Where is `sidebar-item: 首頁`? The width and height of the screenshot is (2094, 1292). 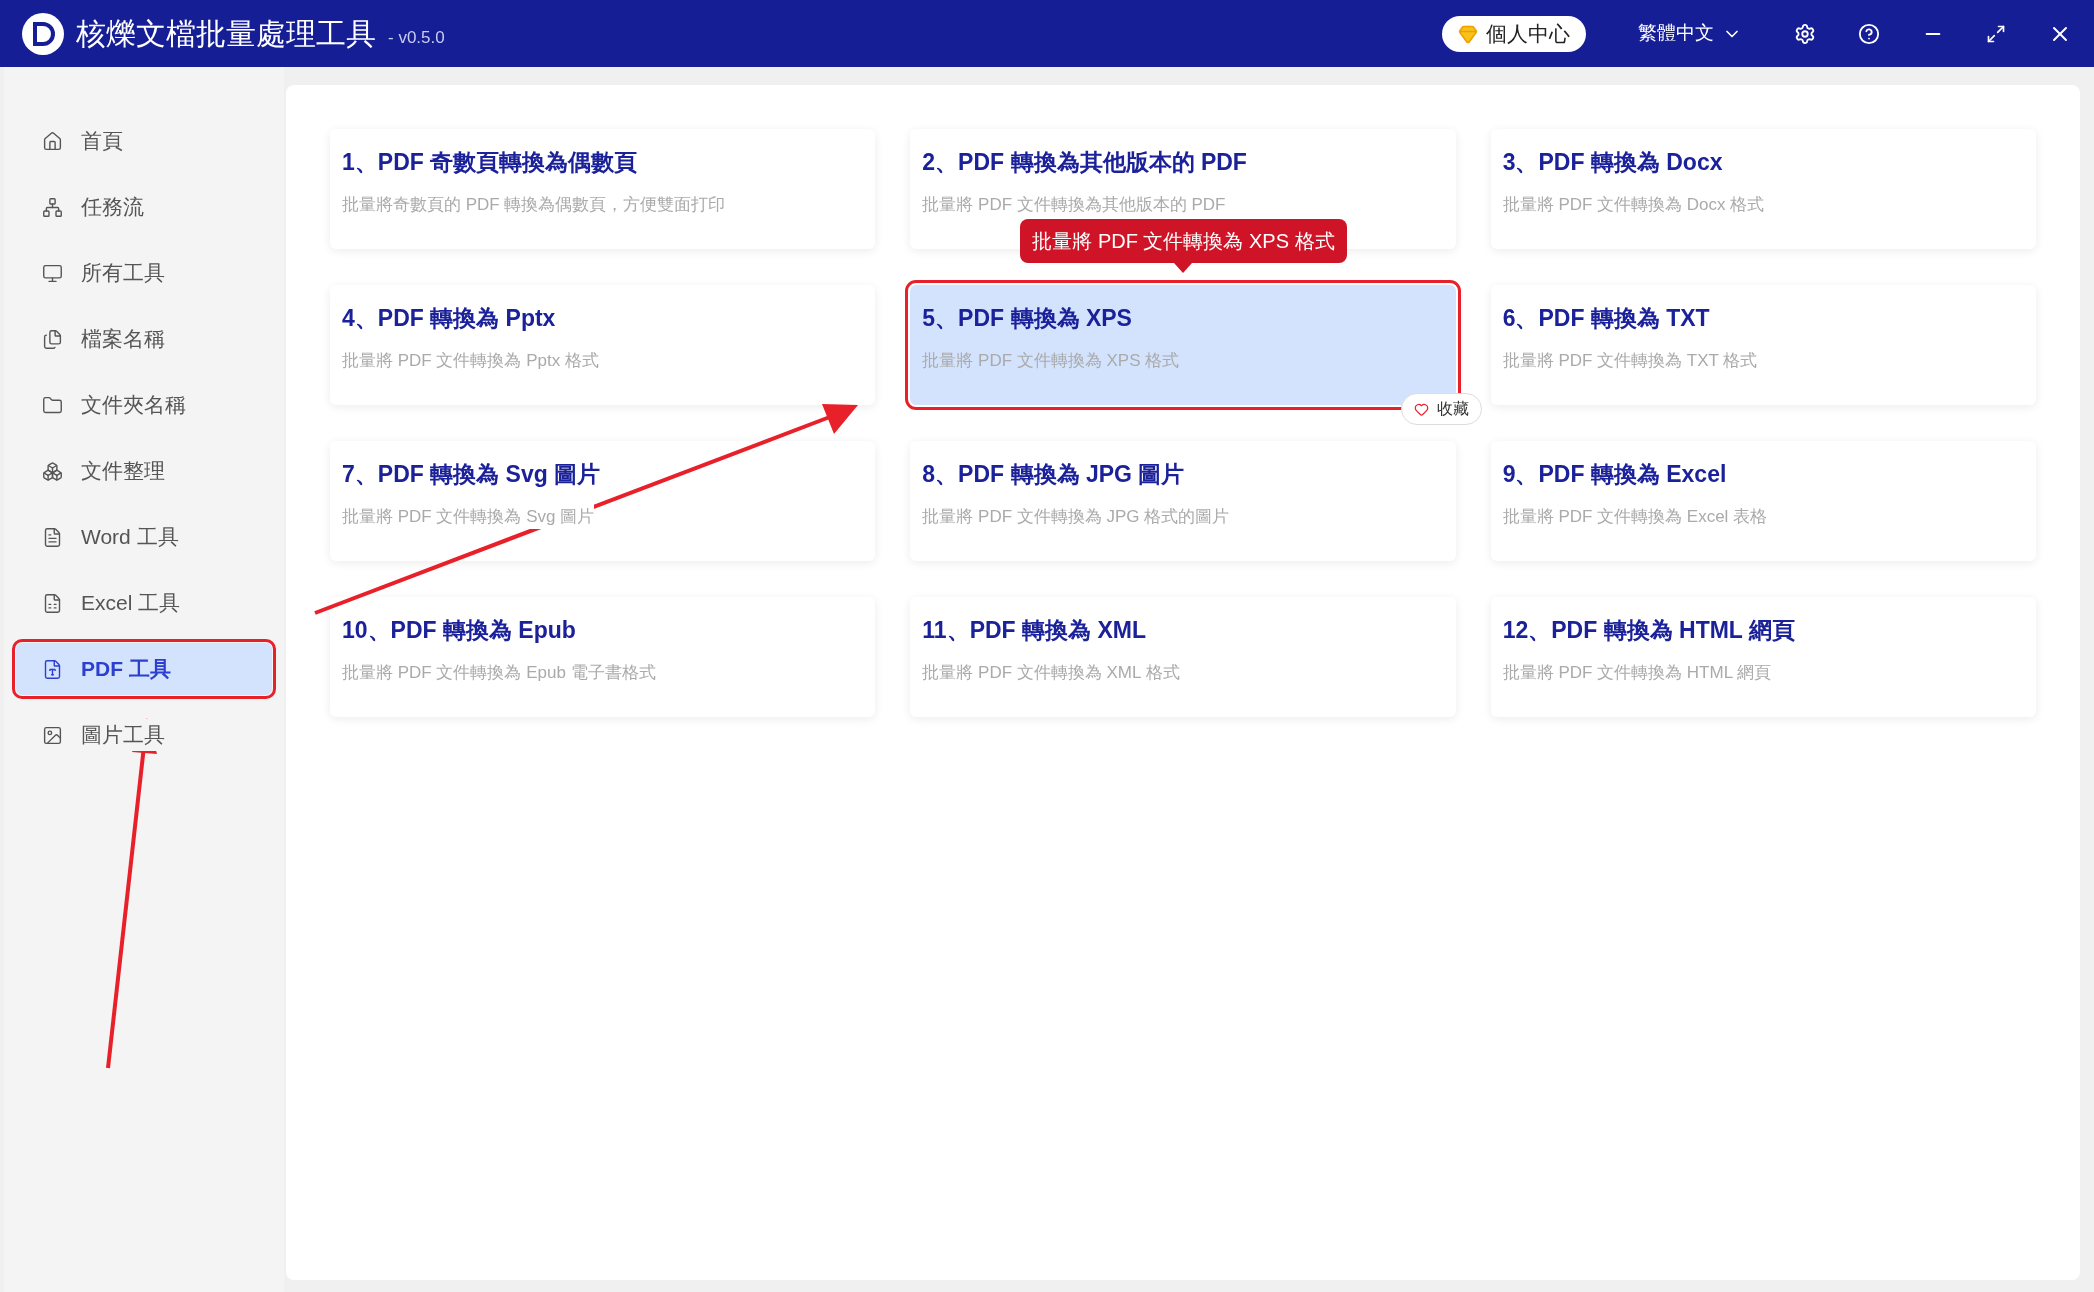 sidebar-item: 首頁 is located at coordinates (144, 141).